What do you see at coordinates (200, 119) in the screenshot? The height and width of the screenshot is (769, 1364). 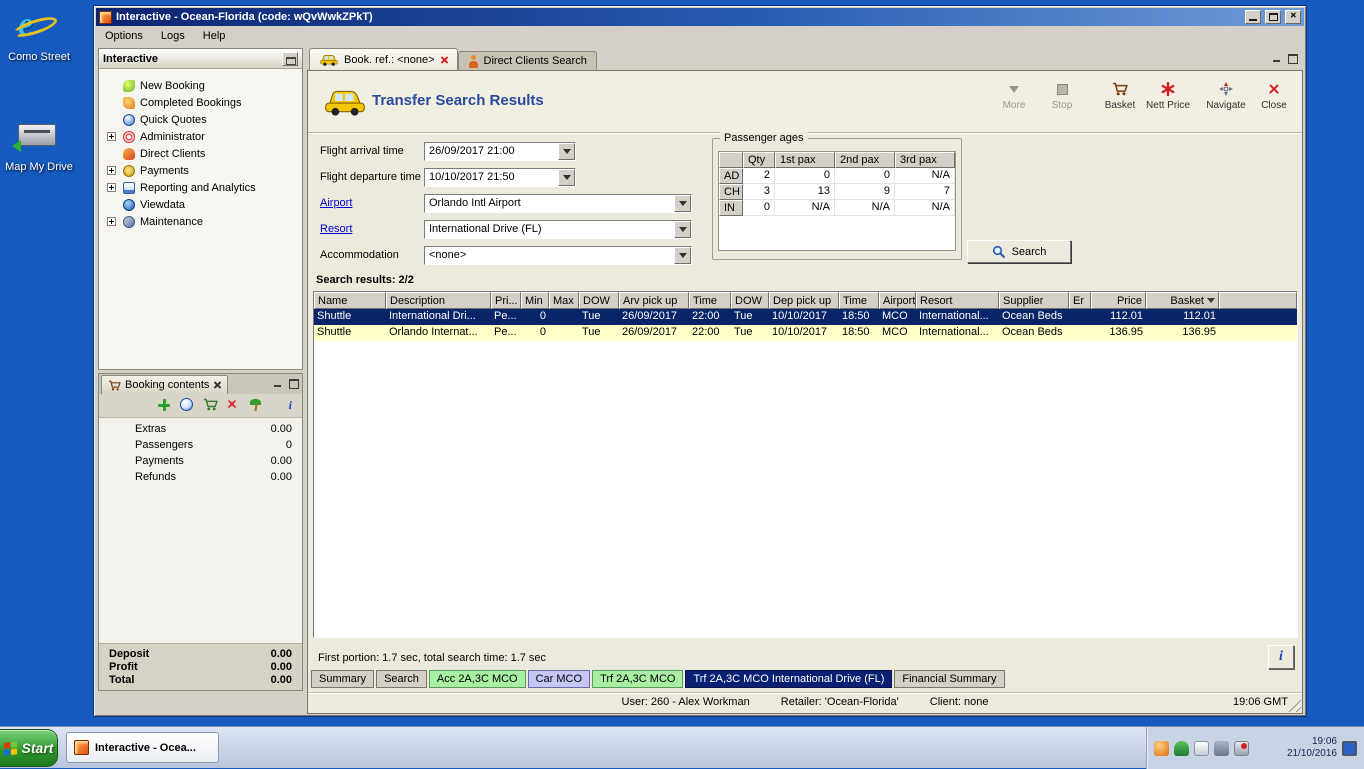 I see `sidebar-item-quick-quotes: Quick Quotes` at bounding box center [200, 119].